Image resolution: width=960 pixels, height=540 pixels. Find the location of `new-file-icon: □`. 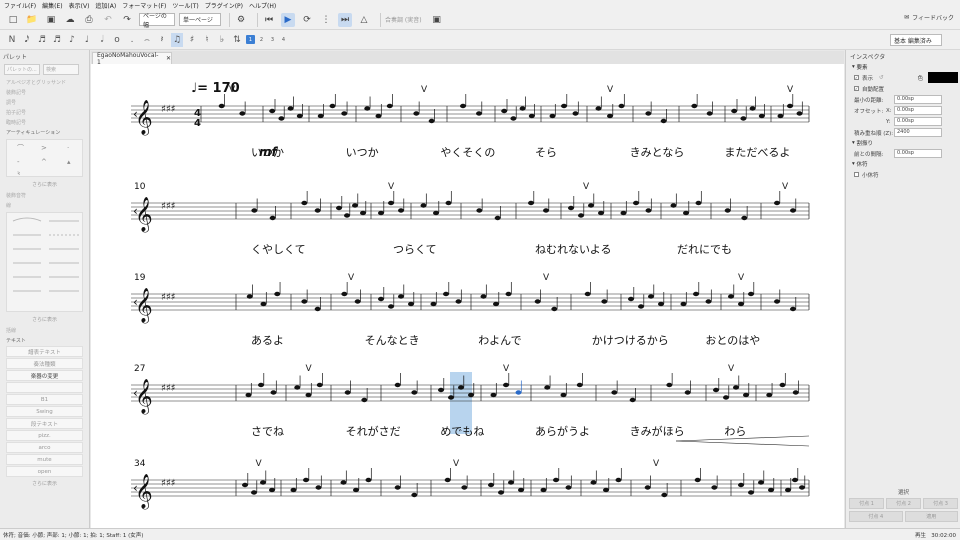

new-file-icon: □ is located at coordinates (13, 20).